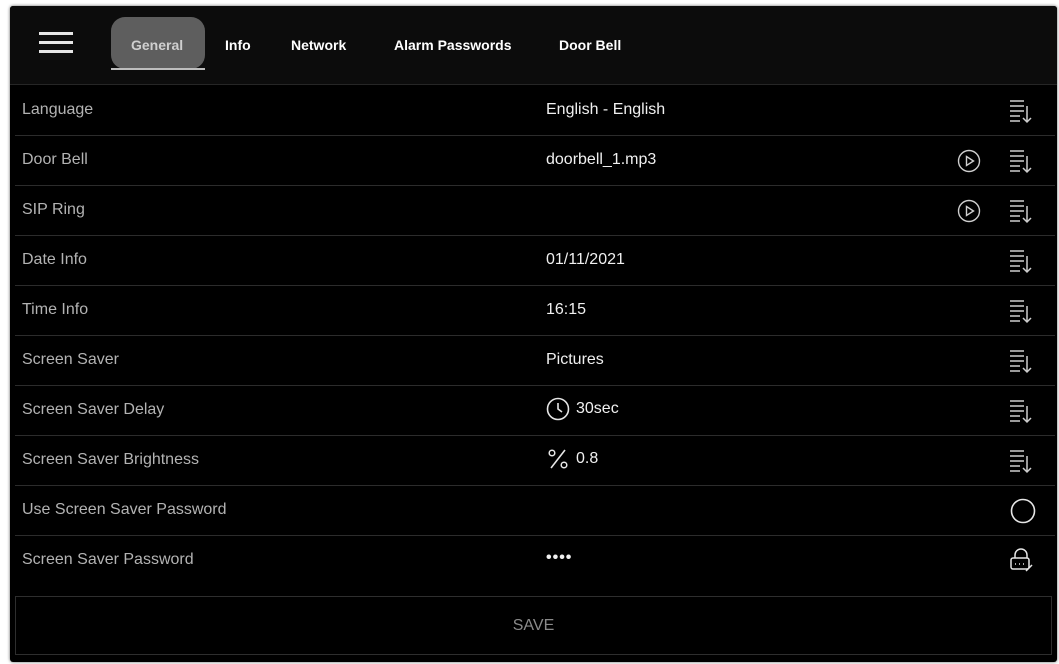 This screenshot has width=1059, height=664. Describe the element at coordinates (1021, 560) in the screenshot. I see `lock-edit-icon` at that location.